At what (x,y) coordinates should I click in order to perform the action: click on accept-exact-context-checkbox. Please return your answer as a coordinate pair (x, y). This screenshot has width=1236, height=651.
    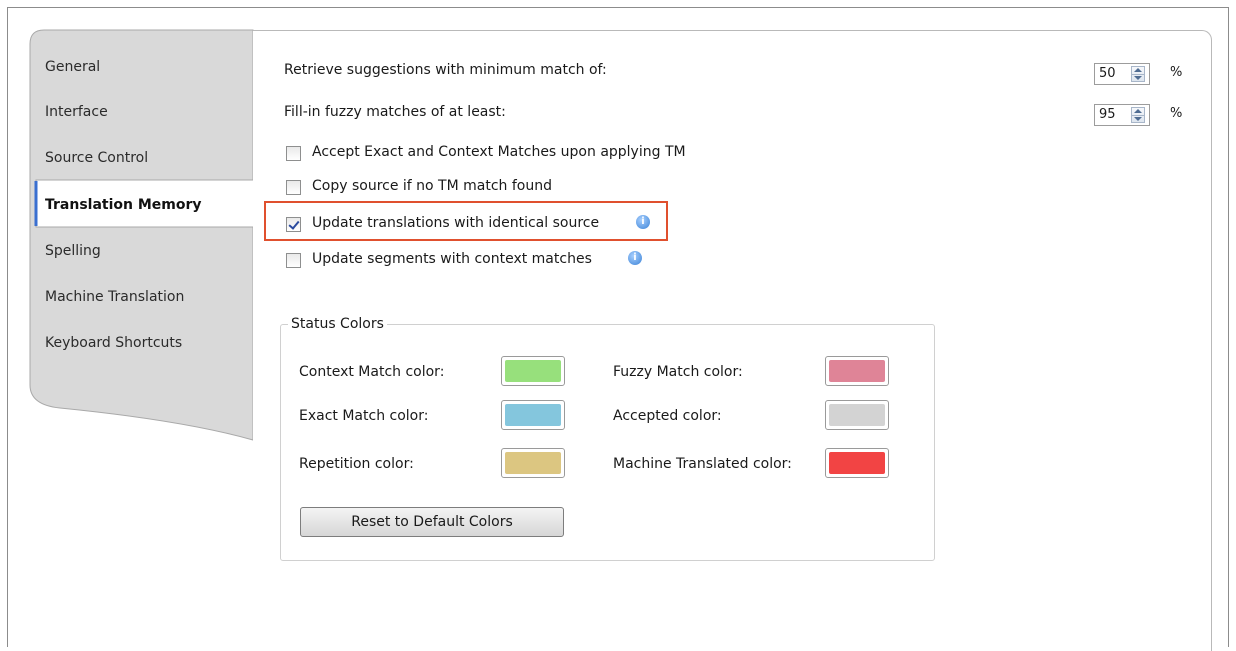
    Looking at the image, I should click on (293, 153).